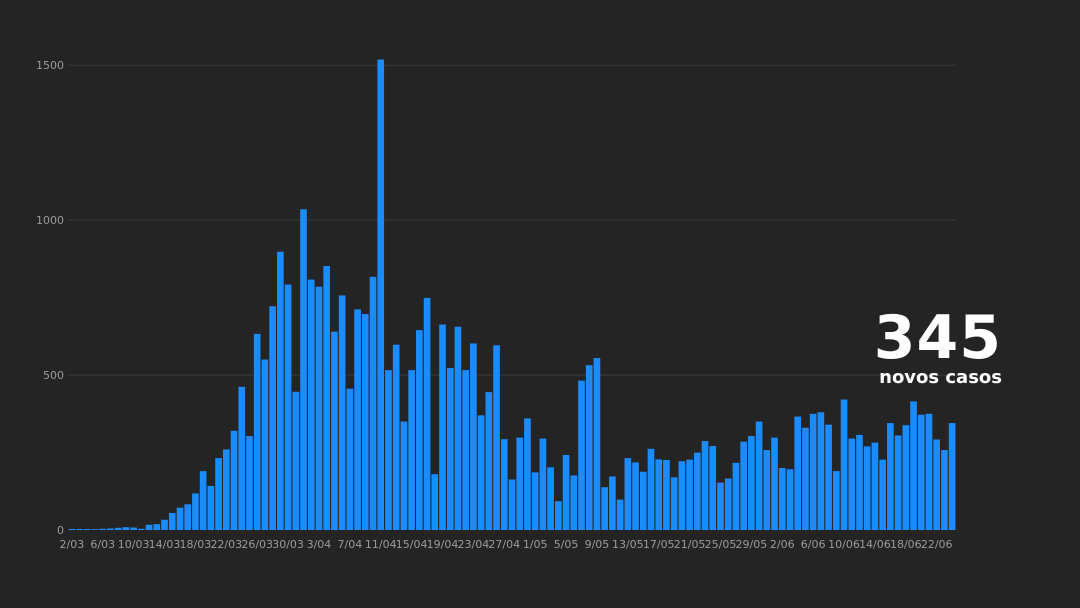  Describe the element at coordinates (196, 544) in the screenshot. I see `x-tick-label: 18/03` at that location.